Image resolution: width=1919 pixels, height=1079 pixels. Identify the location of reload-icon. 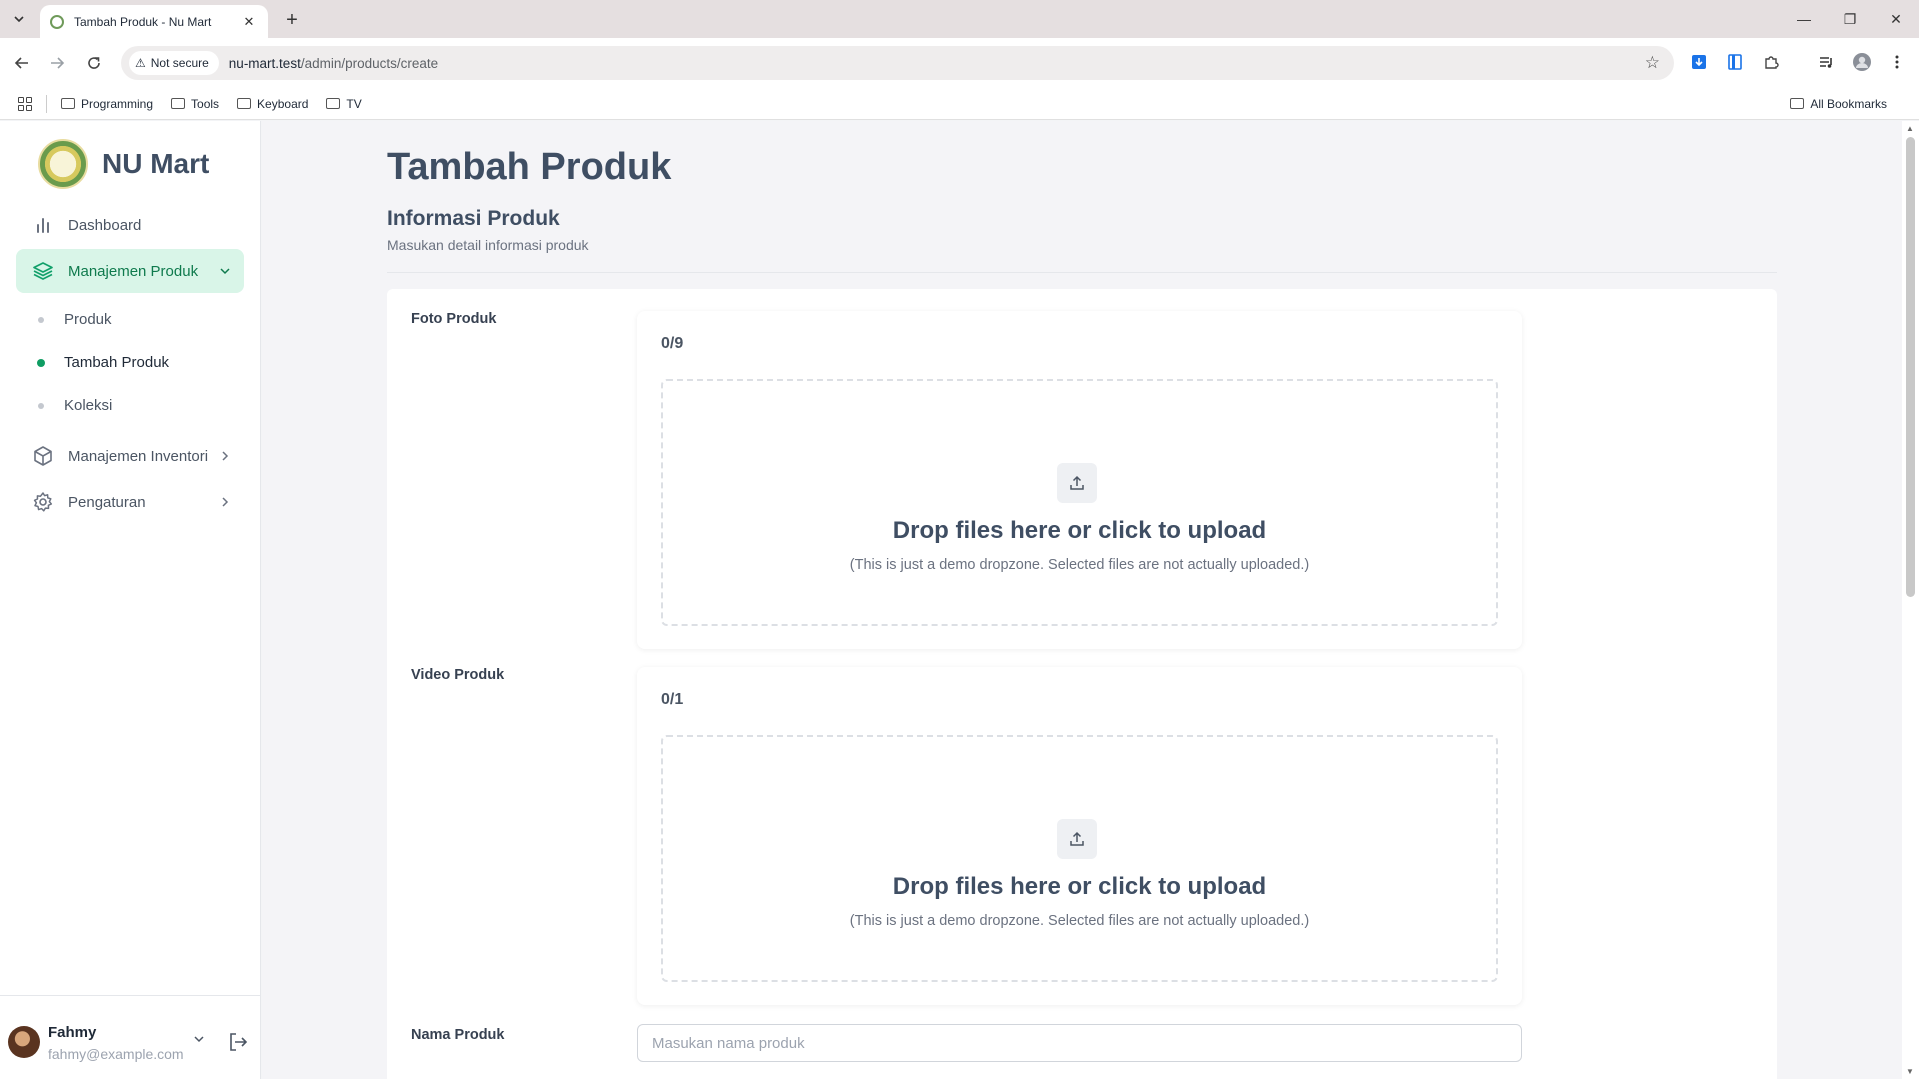
(94, 63).